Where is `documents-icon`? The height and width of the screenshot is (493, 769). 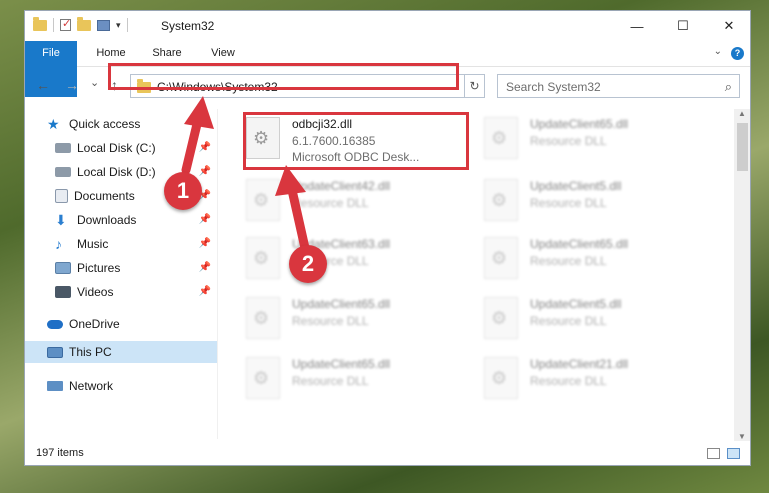
documents-icon is located at coordinates (61, 196).